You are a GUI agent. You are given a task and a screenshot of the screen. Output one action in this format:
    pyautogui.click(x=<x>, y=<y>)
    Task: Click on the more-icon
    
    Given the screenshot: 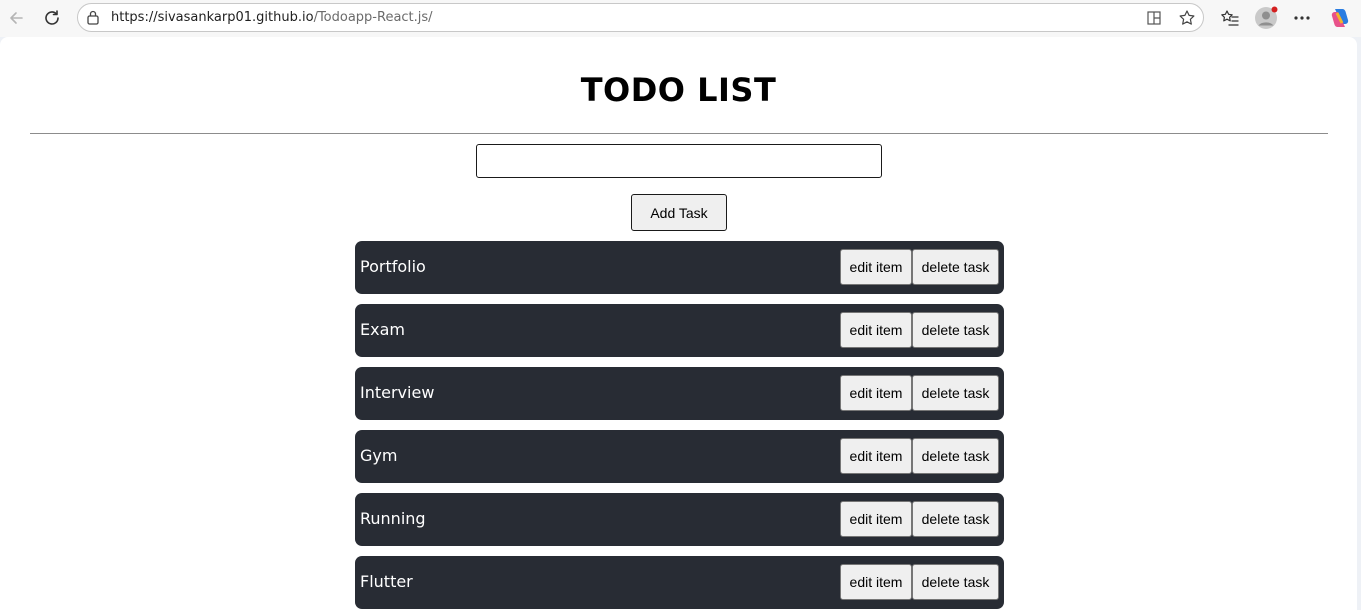 What is the action you would take?
    pyautogui.click(x=1302, y=18)
    